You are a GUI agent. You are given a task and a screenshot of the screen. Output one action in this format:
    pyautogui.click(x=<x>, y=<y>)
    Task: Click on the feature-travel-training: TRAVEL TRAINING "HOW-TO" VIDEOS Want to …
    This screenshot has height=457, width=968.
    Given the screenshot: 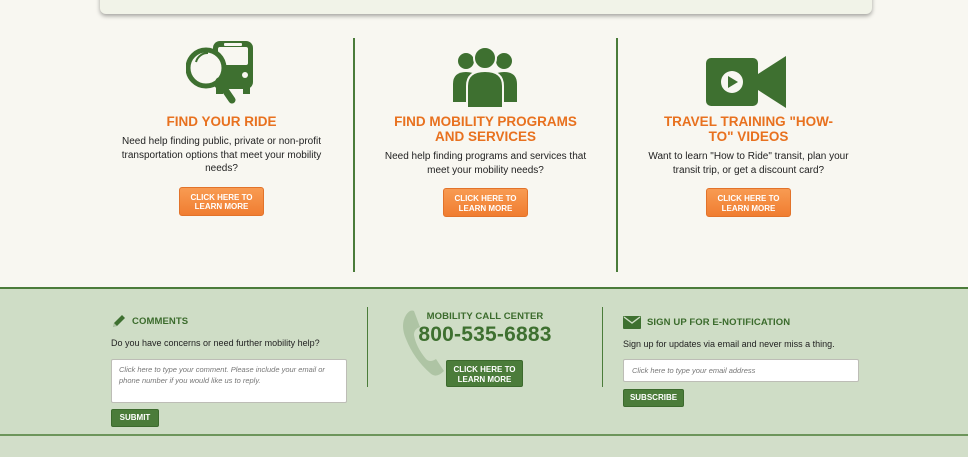 What is the action you would take?
    pyautogui.click(x=747, y=155)
    